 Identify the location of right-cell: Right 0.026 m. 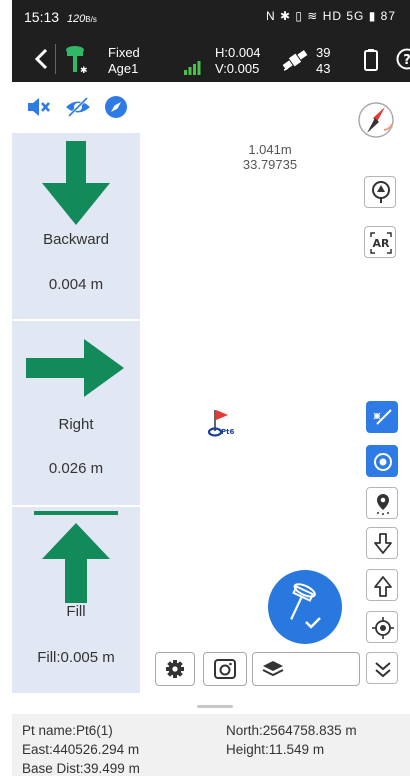
(76, 413).